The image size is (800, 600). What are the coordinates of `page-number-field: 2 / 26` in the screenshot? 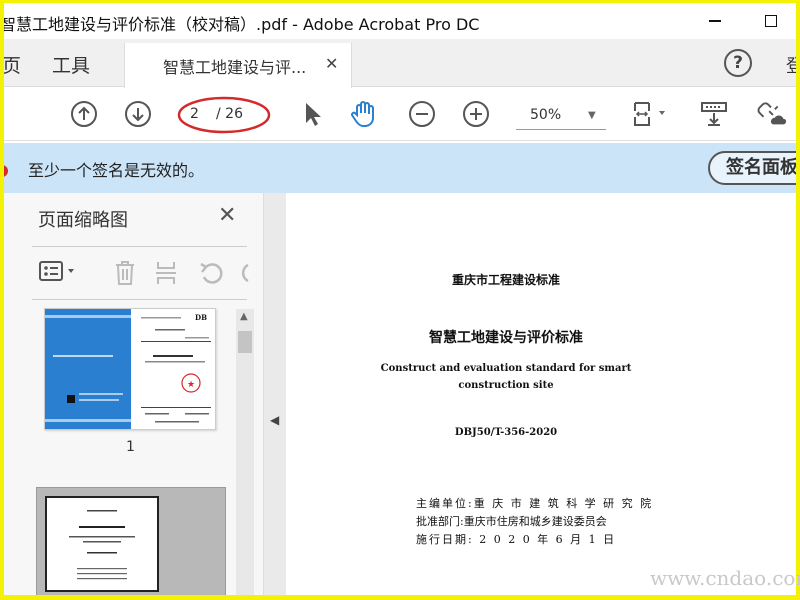 It's located at (224, 115).